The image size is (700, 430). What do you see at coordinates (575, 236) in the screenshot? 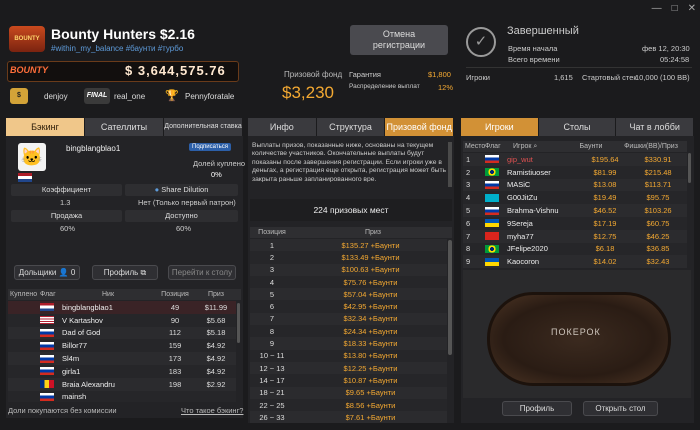
I see `table-row: 7 myha77 $12.75 $46.25` at bounding box center [575, 236].